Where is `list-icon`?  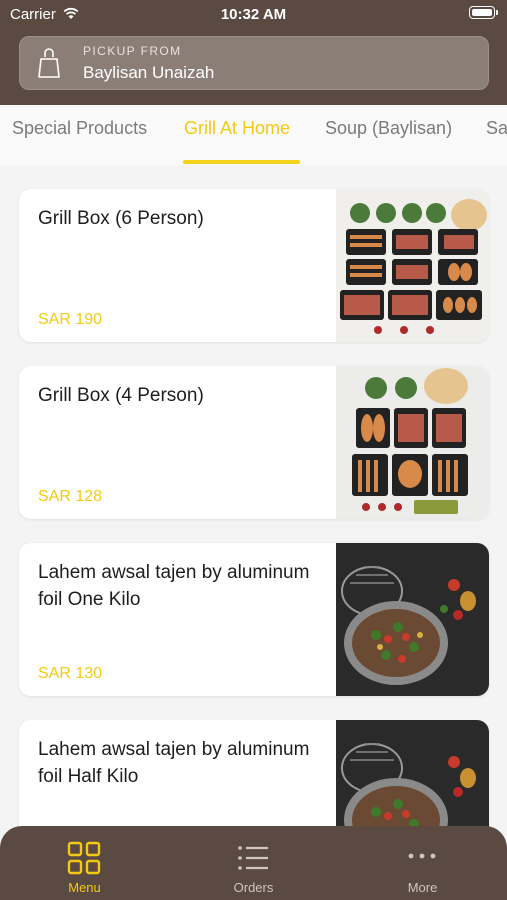
list-icon is located at coordinates (253, 858).